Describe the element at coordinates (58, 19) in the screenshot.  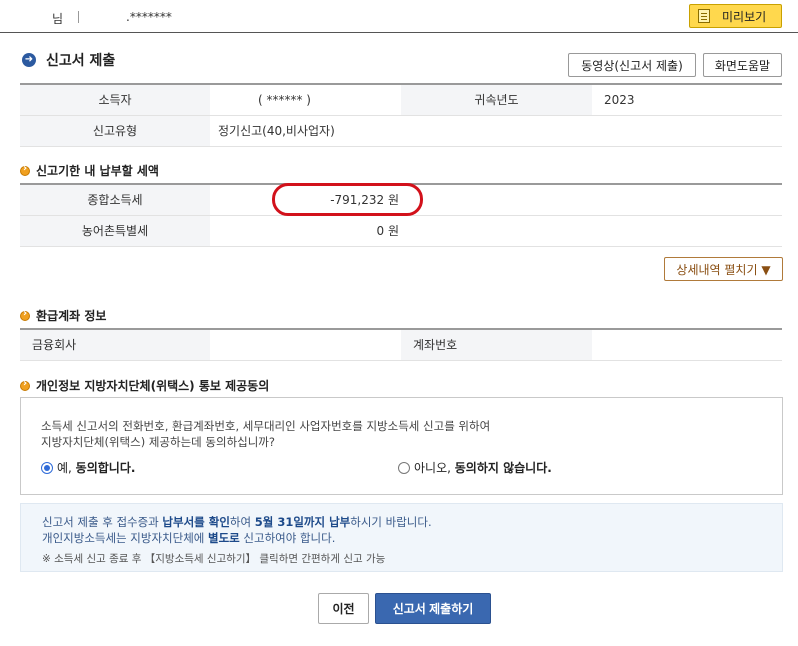
I see `user-name: 님` at that location.